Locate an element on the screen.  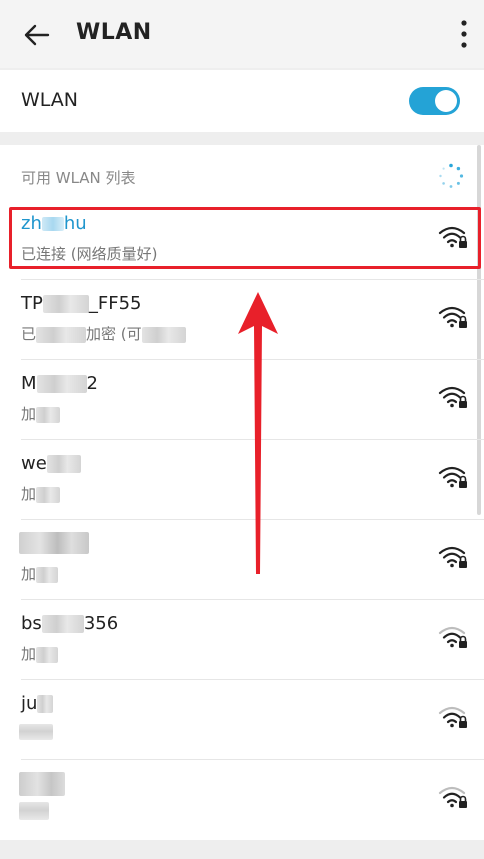
more-vertical-icon is located at coordinates (464, 34).